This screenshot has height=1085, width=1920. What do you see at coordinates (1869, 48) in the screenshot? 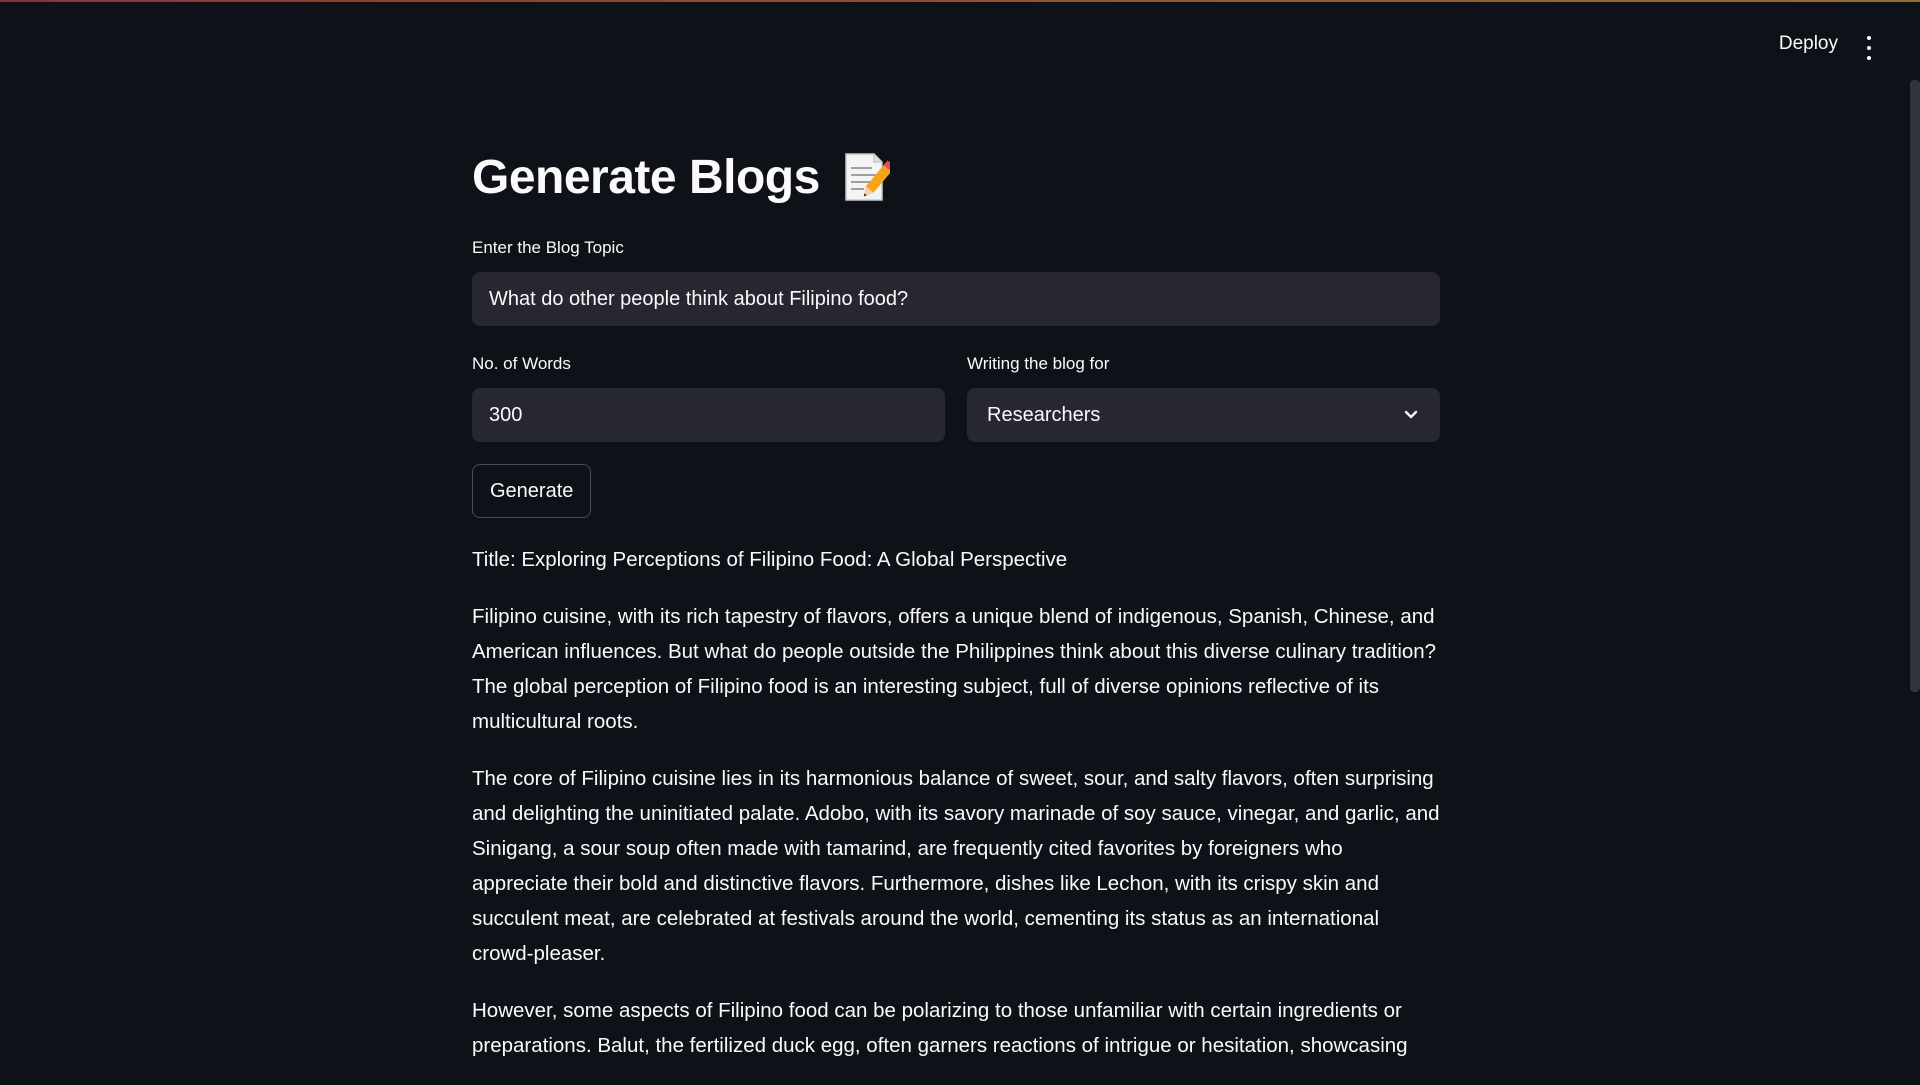
I see `kebab-menu-icon` at bounding box center [1869, 48].